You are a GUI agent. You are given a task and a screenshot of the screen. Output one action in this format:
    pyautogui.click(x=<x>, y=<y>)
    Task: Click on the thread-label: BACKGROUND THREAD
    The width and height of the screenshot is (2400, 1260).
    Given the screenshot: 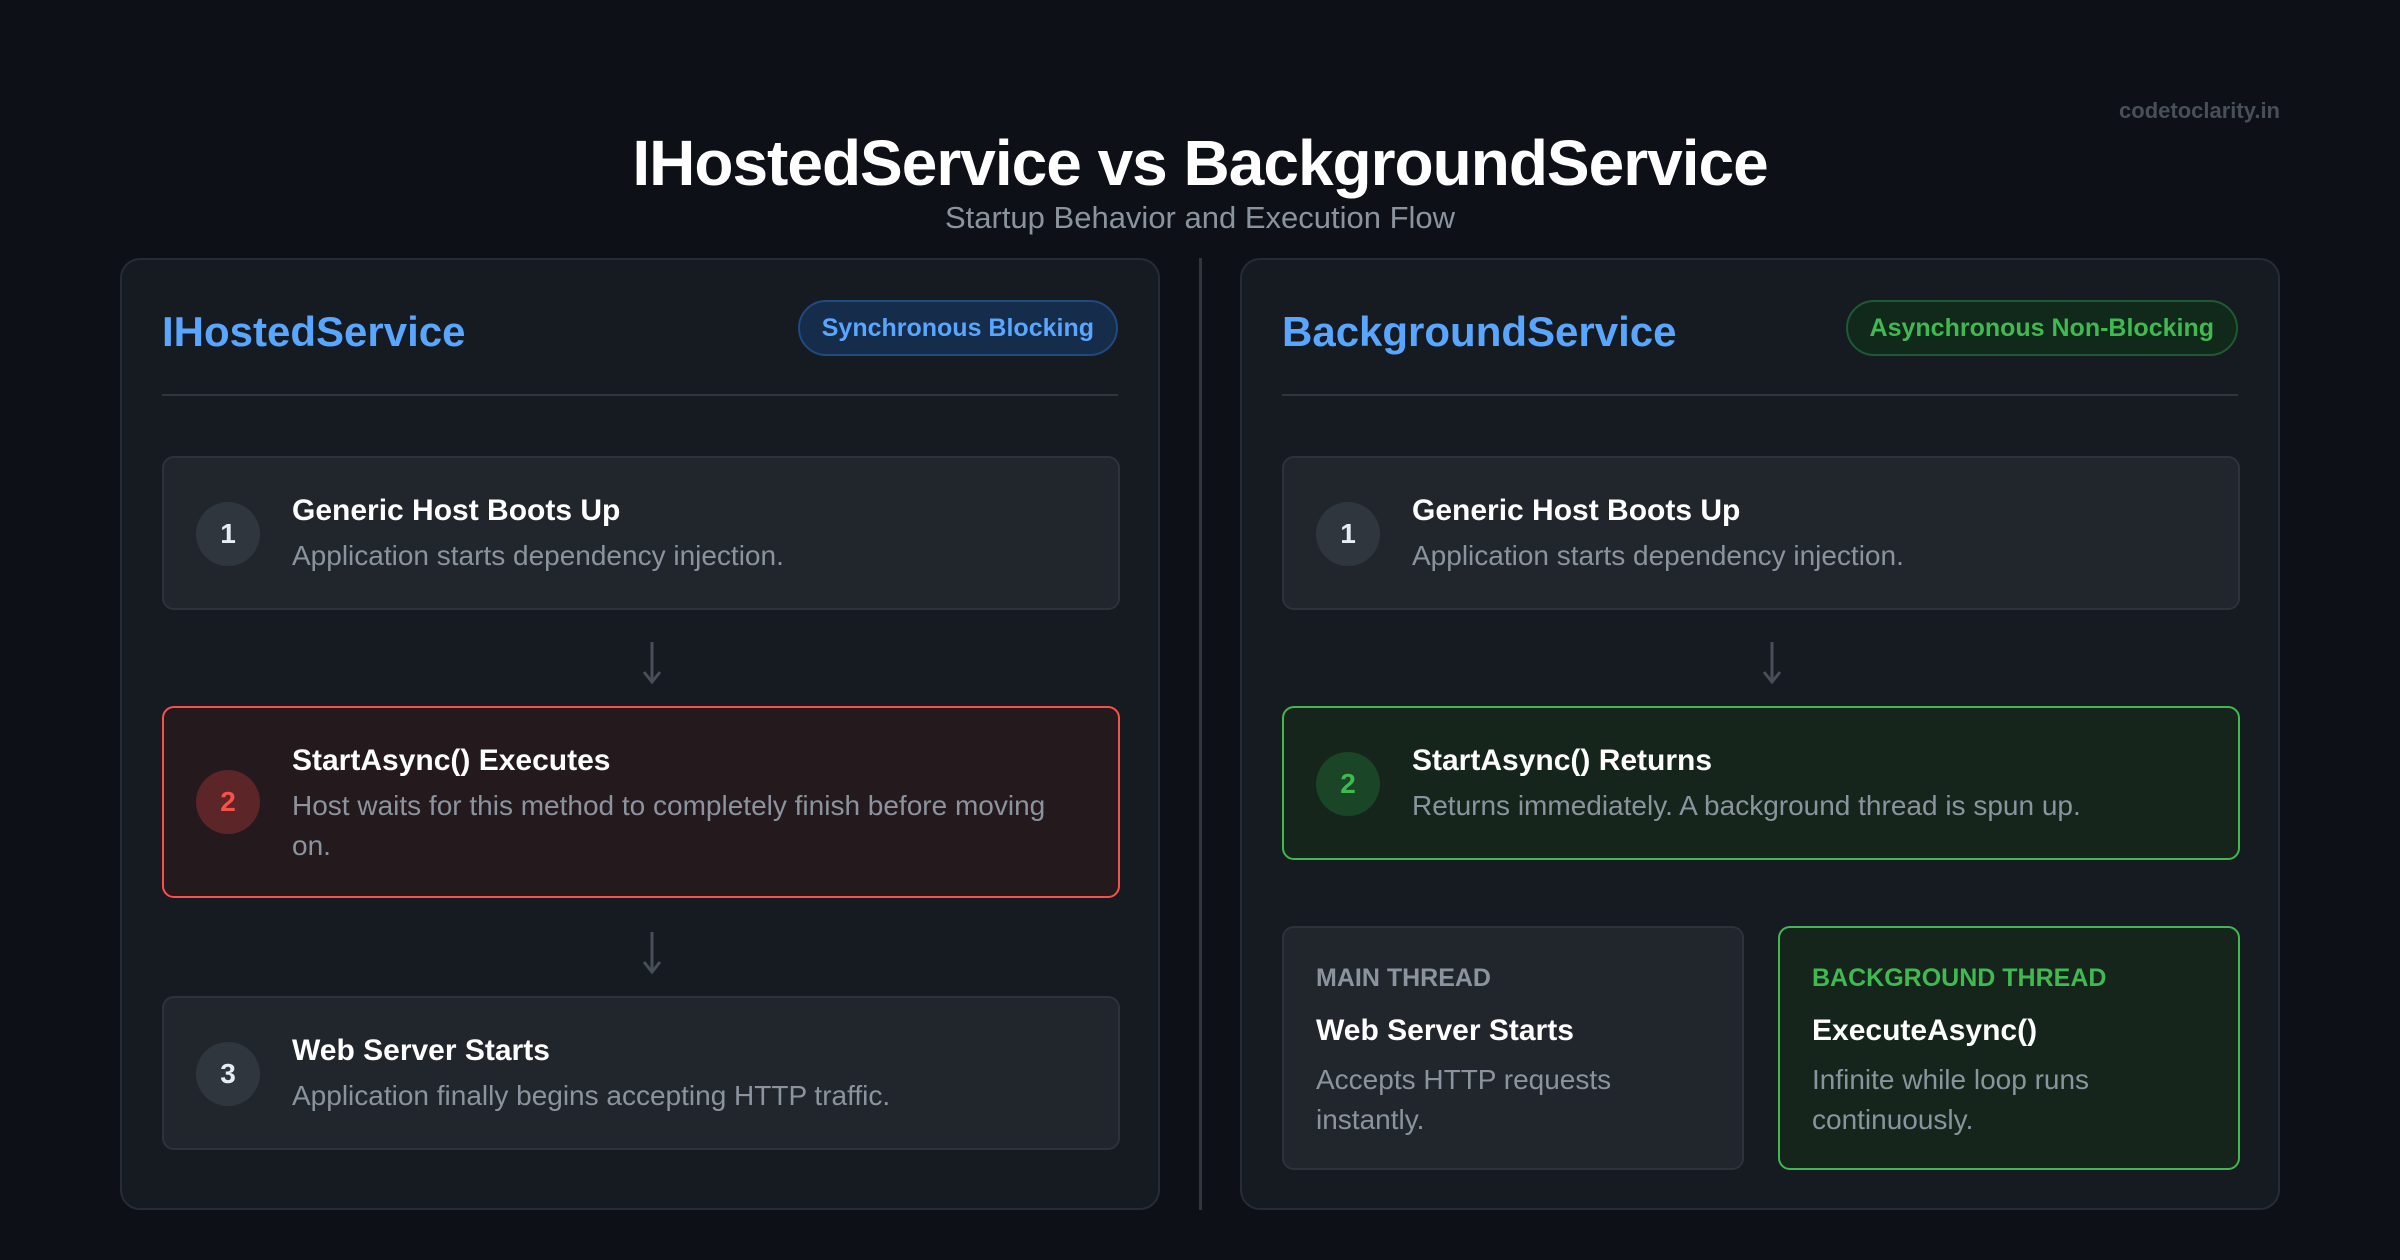 What is the action you would take?
    pyautogui.click(x=1959, y=978)
    